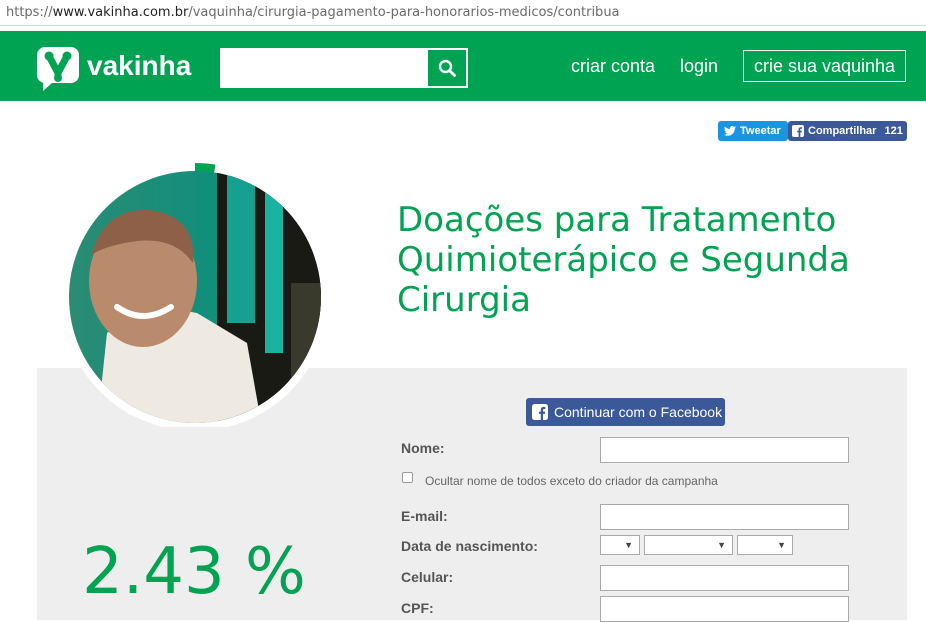 This screenshot has width=926, height=622. What do you see at coordinates (620, 545) in the screenshot?
I see `birth-day-select: ▼` at bounding box center [620, 545].